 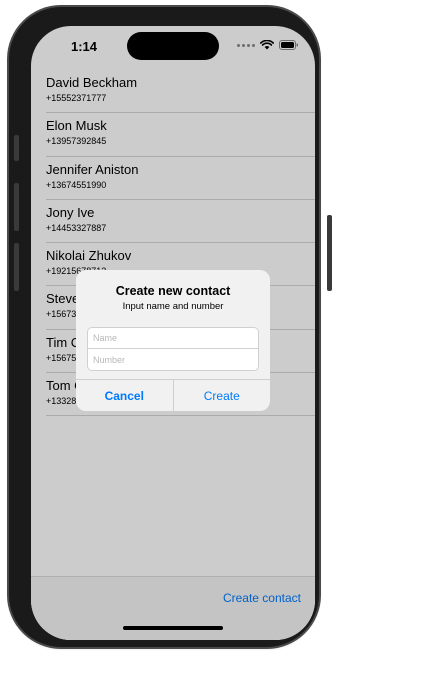 I want to click on number-input, so click(x=173, y=360).